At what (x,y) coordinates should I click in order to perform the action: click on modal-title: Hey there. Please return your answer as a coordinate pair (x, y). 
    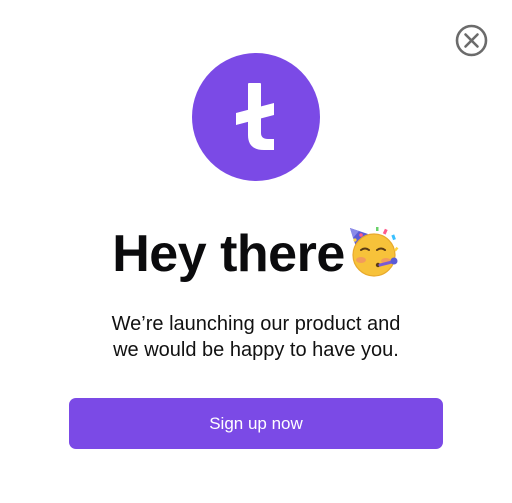
    Looking at the image, I should click on (256, 254).